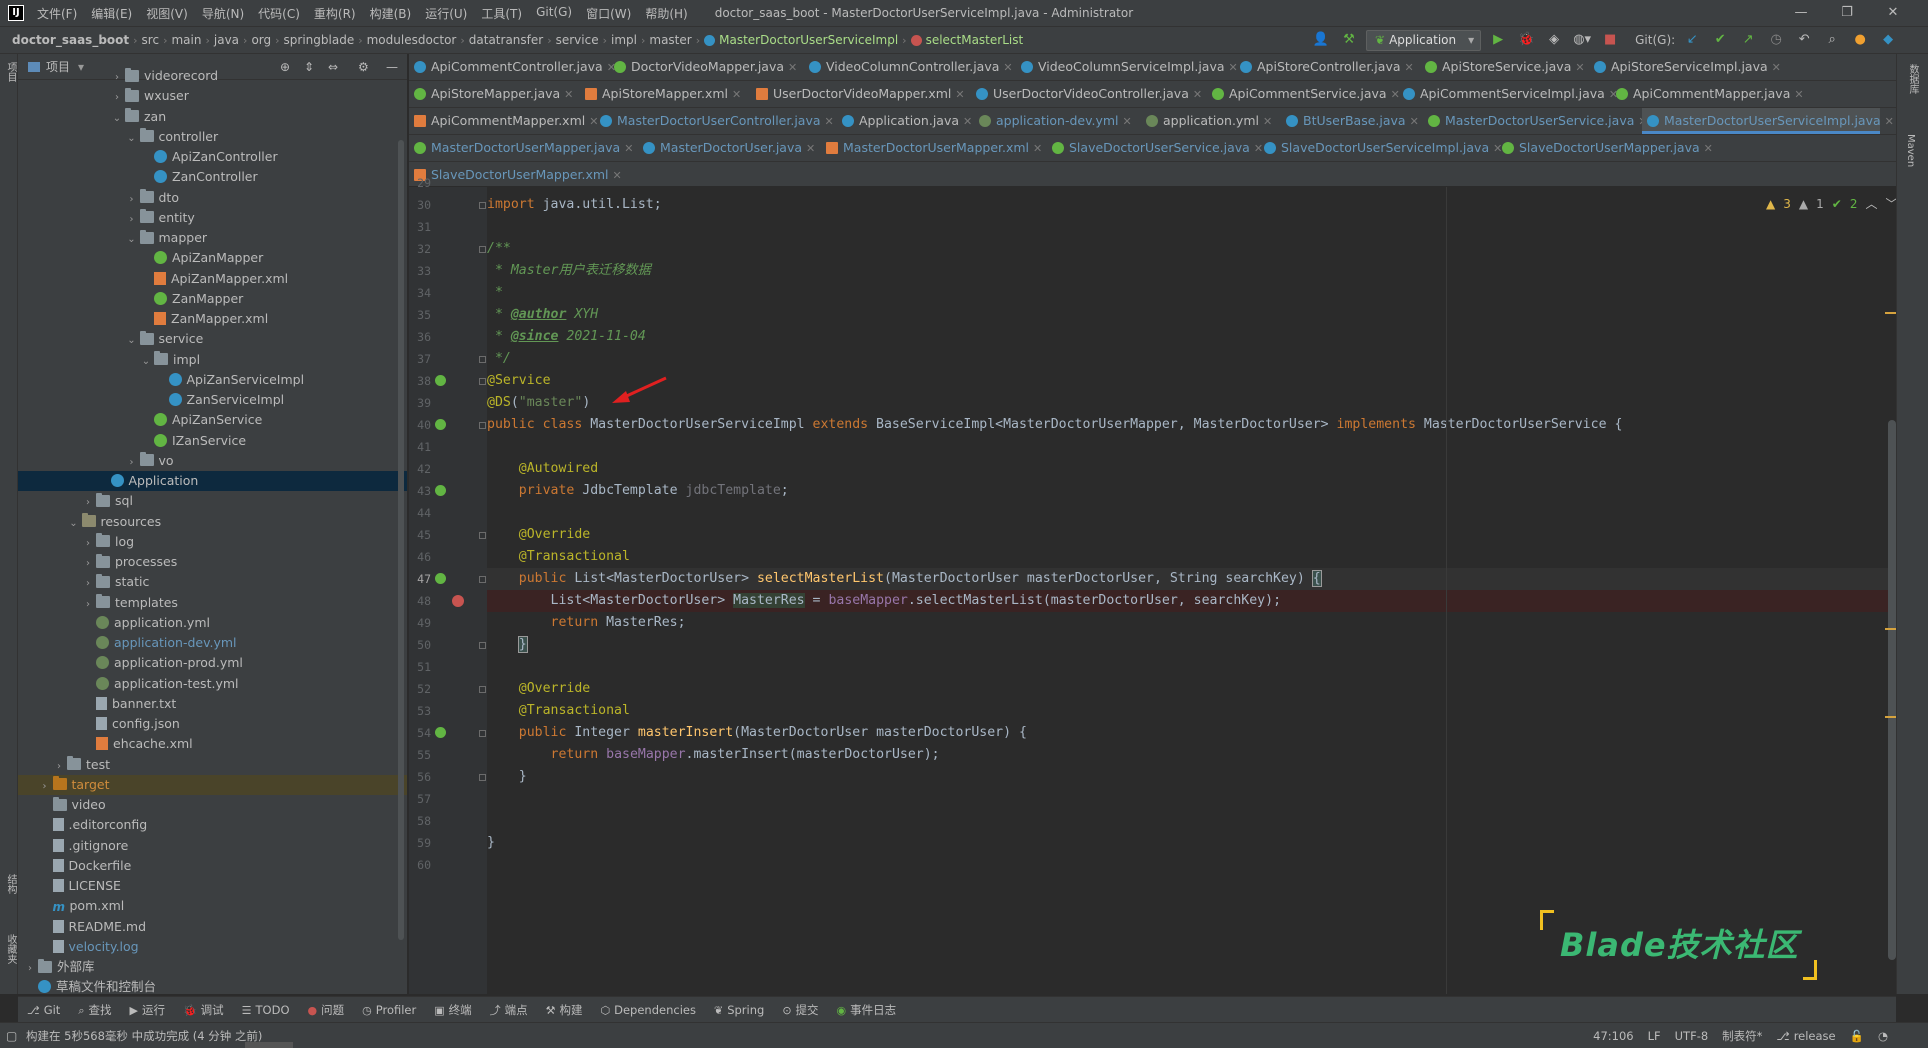 This screenshot has height=1048, width=1928. I want to click on editor-tab: SlaveDoctorUserMapper.xml ✕, so click(515, 175).